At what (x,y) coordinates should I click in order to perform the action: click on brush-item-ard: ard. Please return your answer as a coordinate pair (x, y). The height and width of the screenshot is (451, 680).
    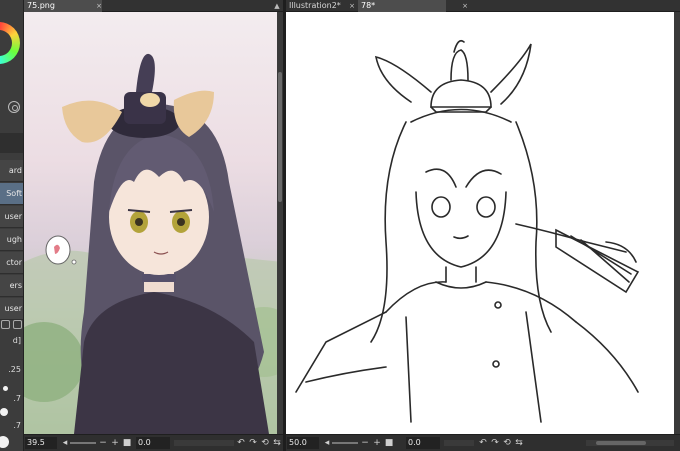
    Looking at the image, I should click on (11, 171).